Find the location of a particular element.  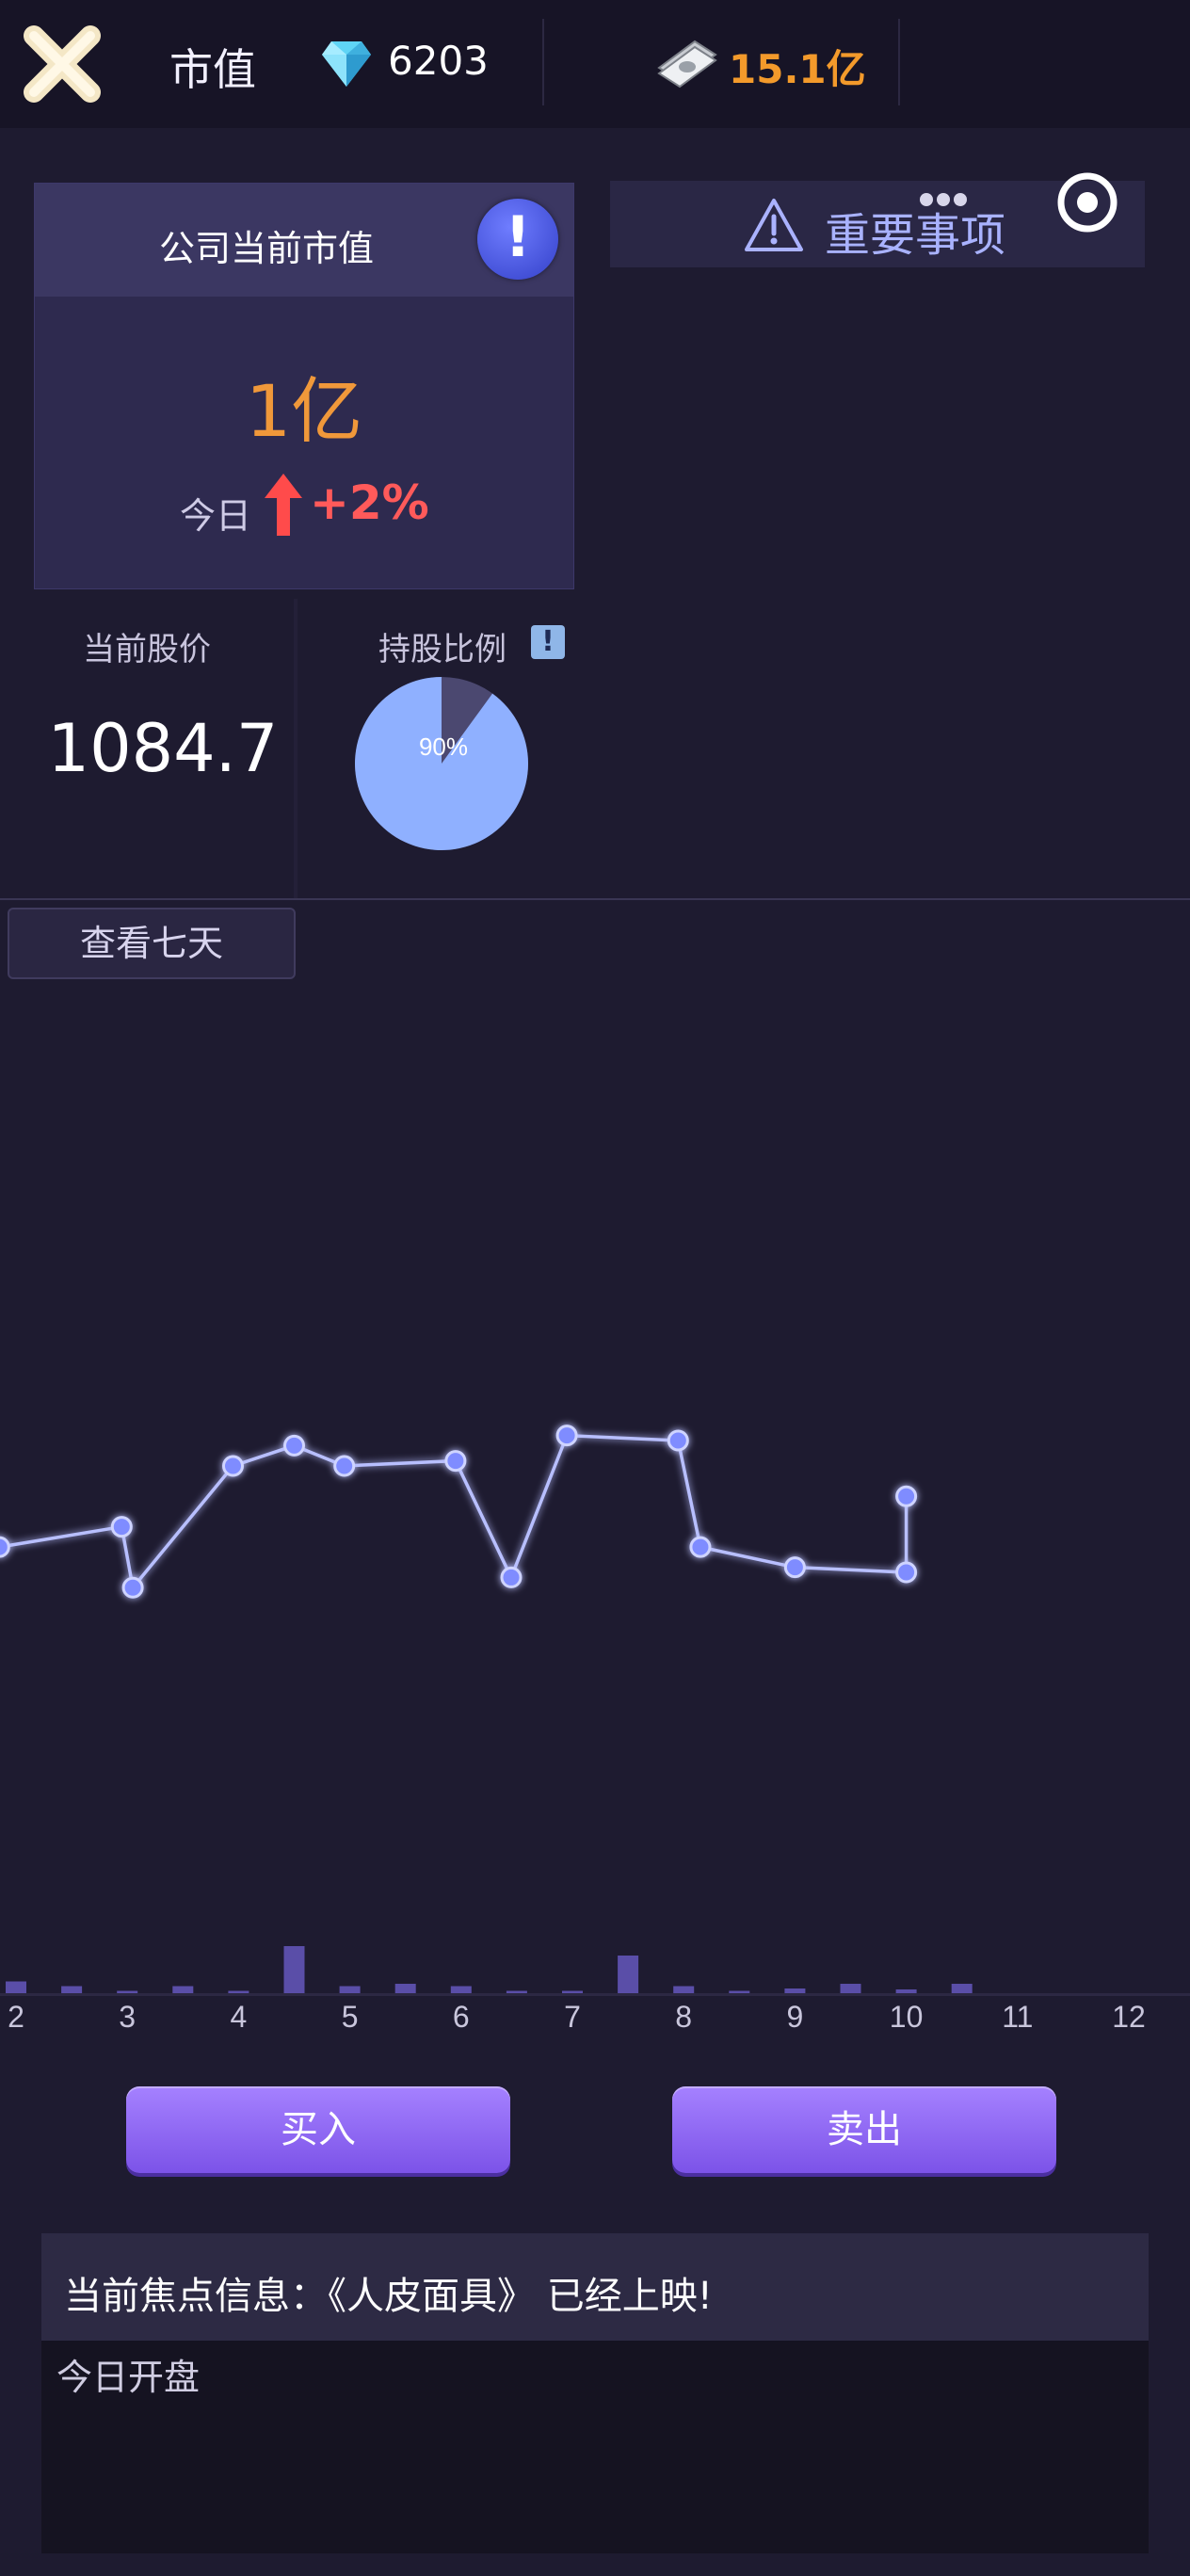

info-icon: ! is located at coordinates (517, 239).